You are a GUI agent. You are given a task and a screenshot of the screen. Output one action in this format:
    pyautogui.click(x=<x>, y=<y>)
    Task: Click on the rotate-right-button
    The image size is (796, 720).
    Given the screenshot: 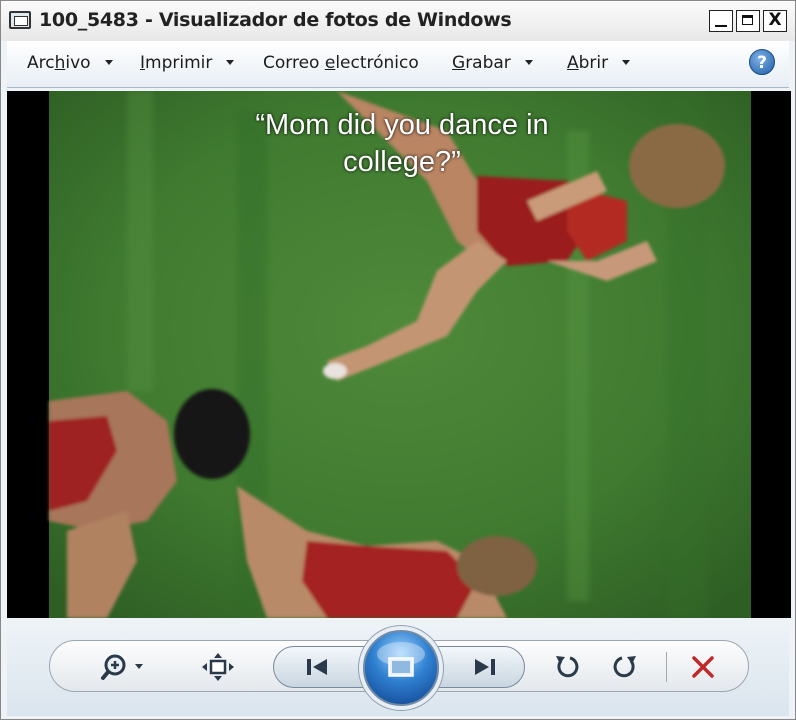 What is the action you would take?
    pyautogui.click(x=625, y=667)
    